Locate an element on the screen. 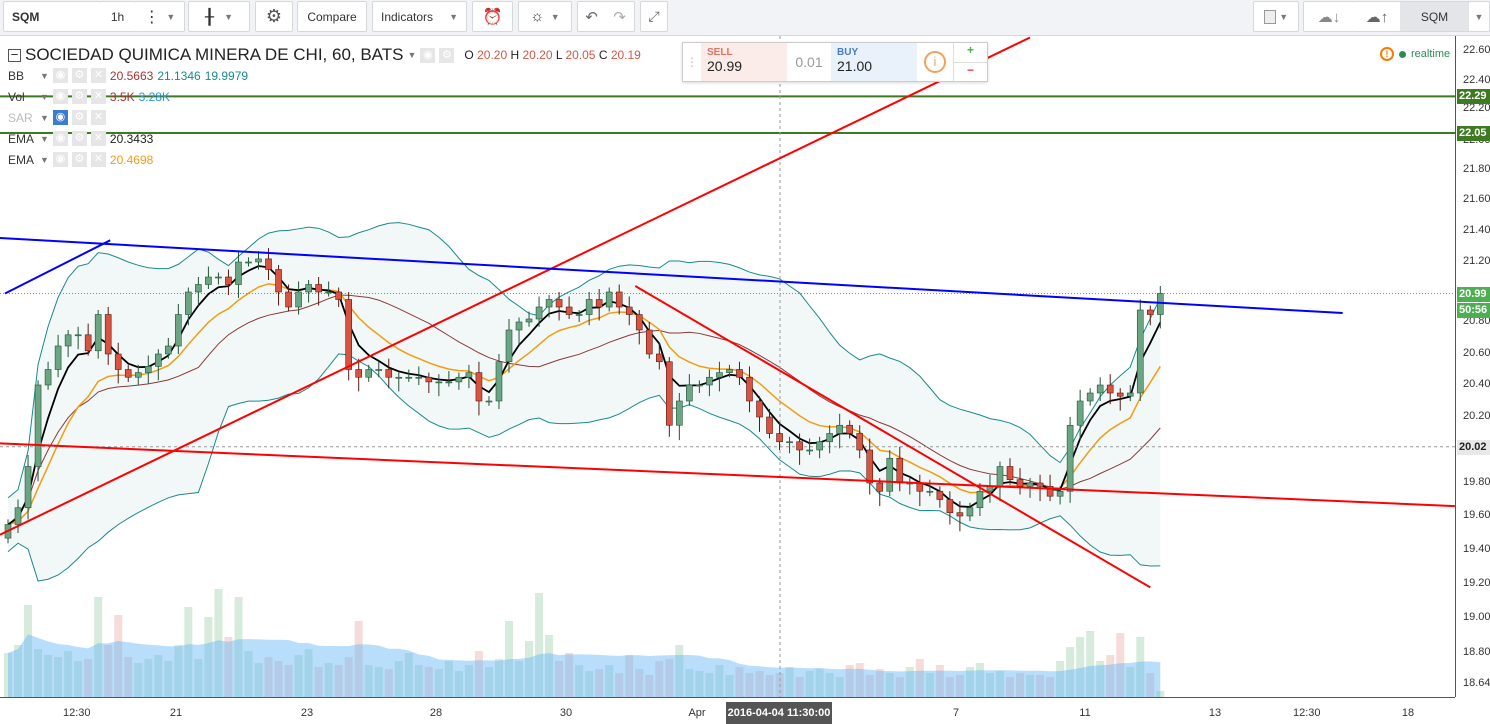 The height and width of the screenshot is (724, 1490). layout-button: ▼ is located at coordinates (1276, 16).